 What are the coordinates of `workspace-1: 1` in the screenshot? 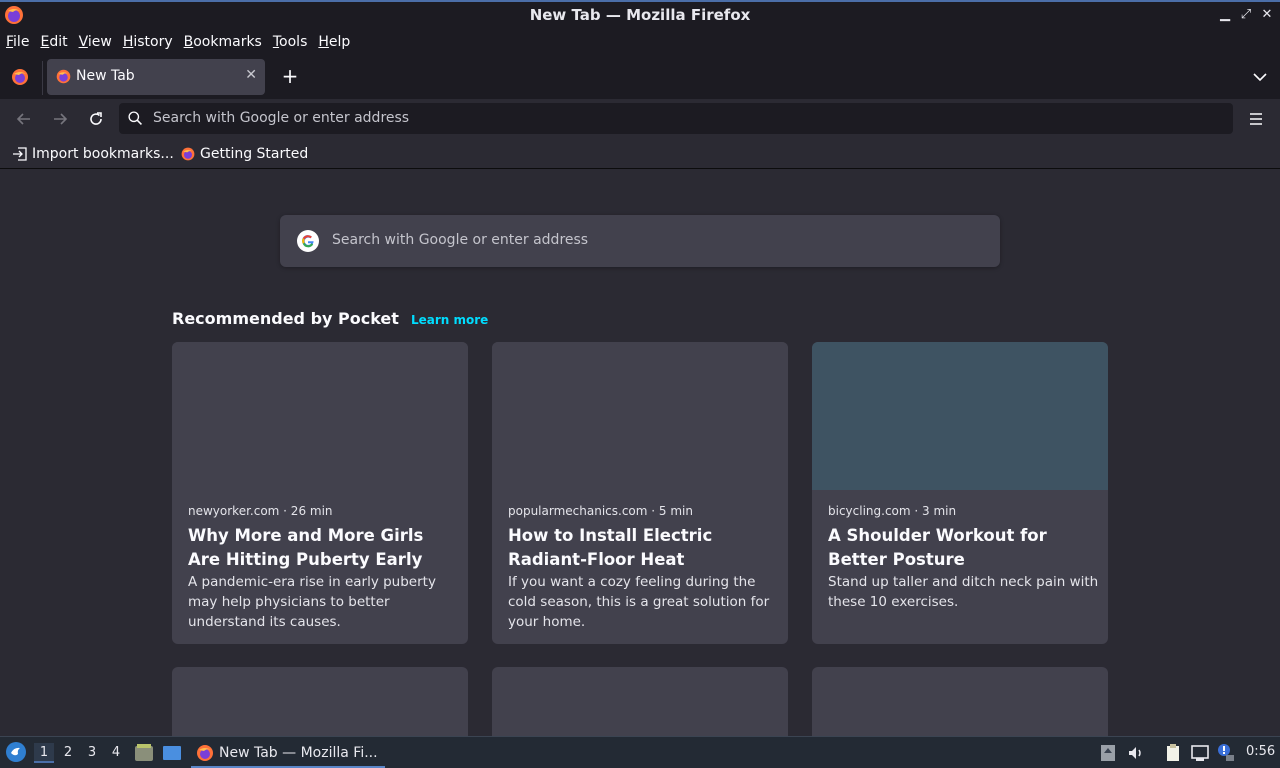 It's located at (44, 753).